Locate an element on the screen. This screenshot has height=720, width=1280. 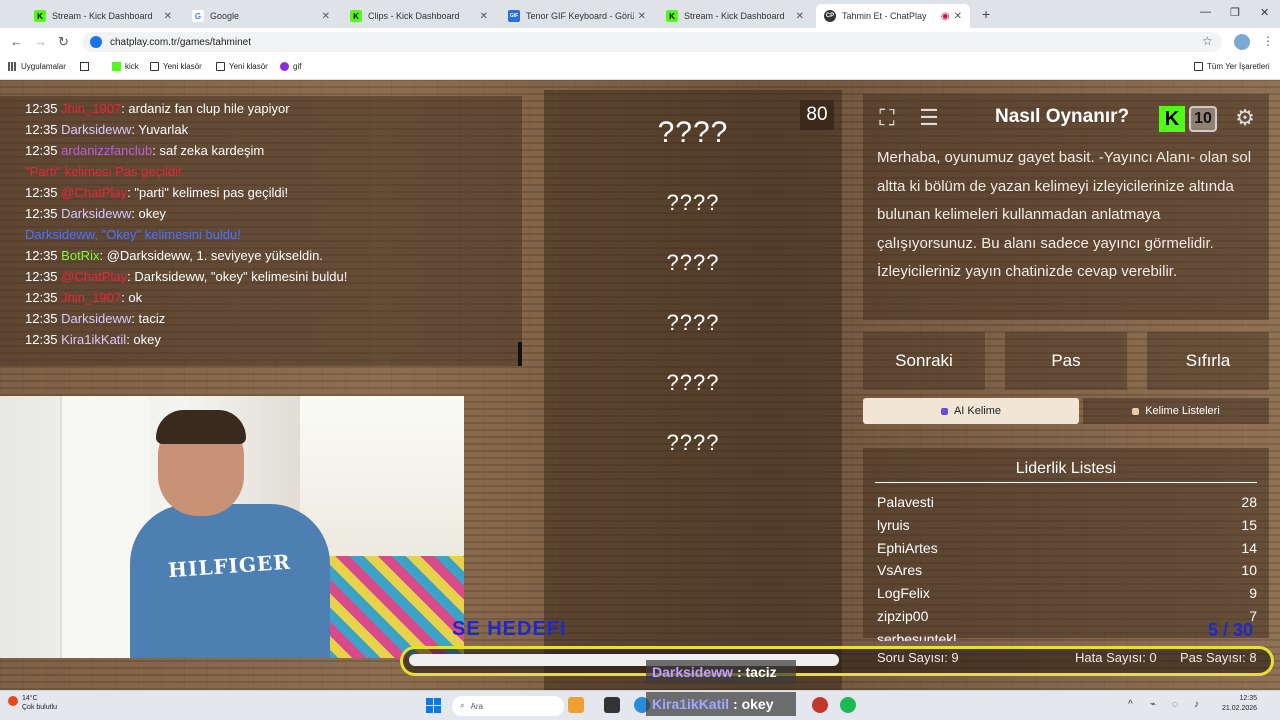
goal-overlay-text: SE HEDEFI is located at coordinates (509, 629).